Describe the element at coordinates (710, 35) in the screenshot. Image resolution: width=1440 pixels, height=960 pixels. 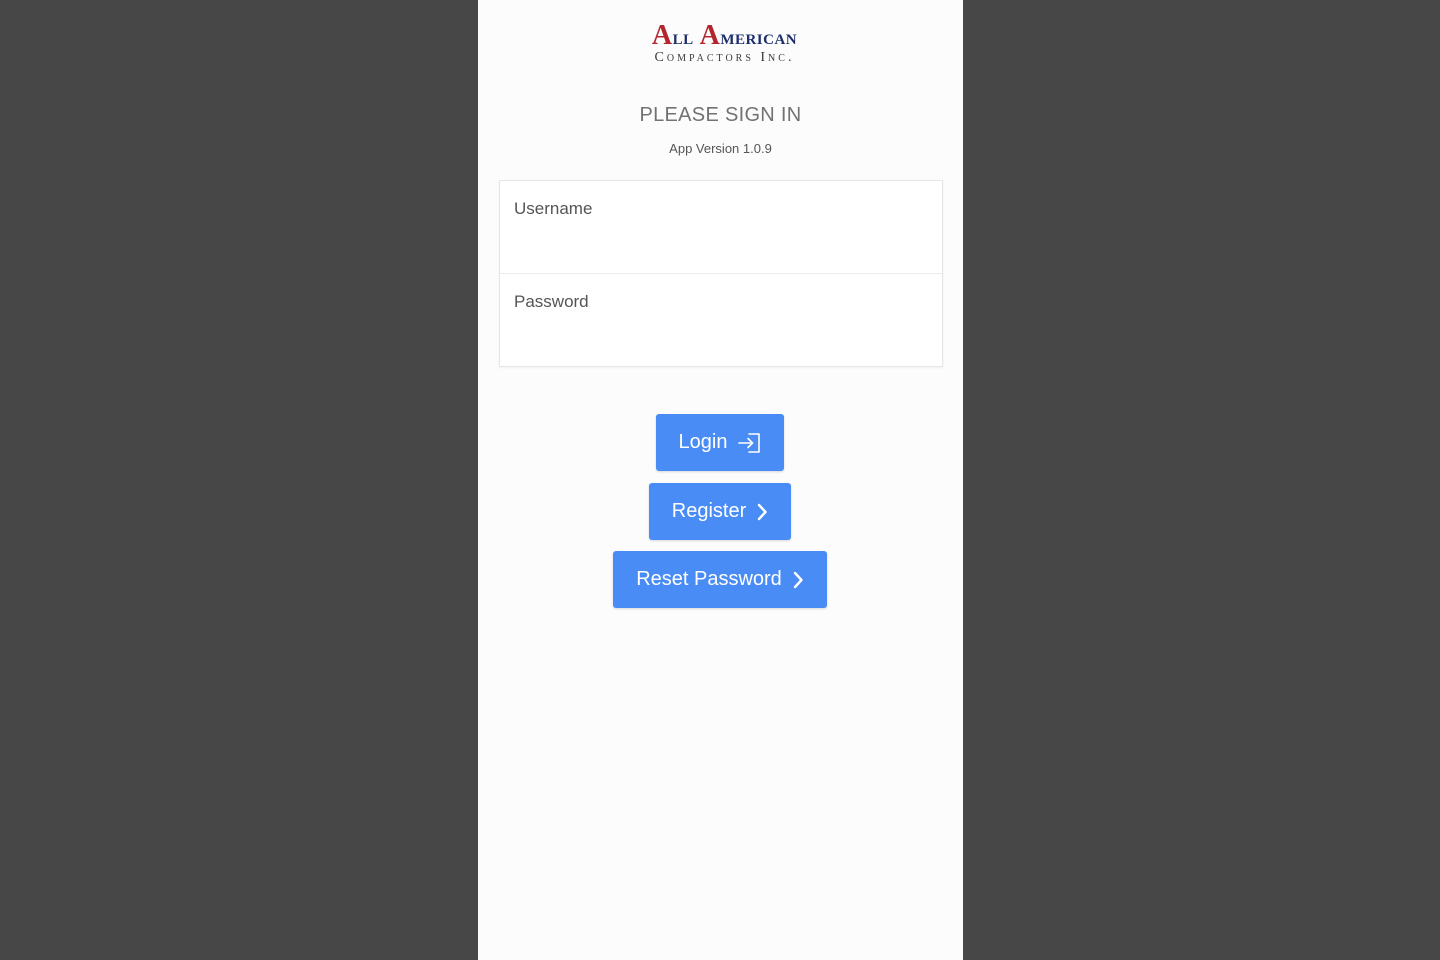
I see `logo-letter-a2: A` at that location.